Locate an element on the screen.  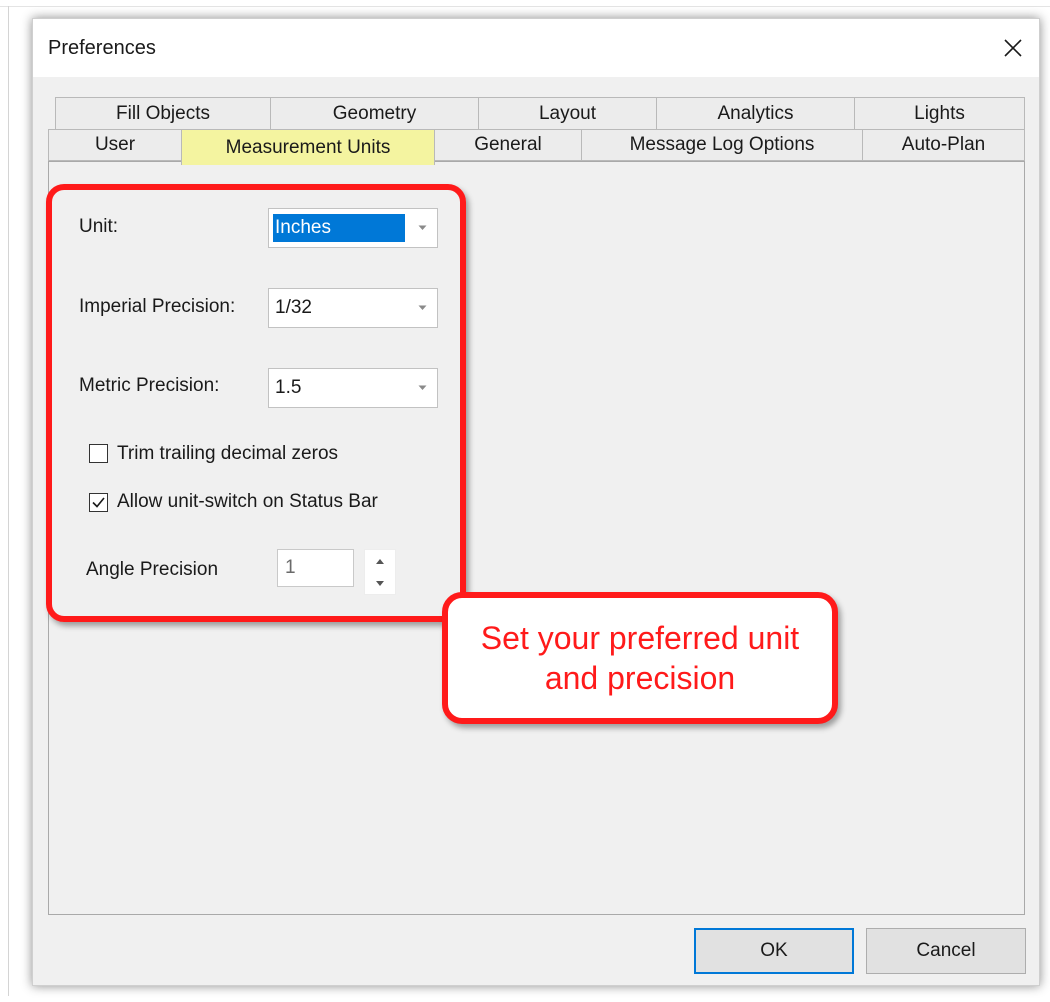
angle-precision-label: Angle Precision is located at coordinates (152, 569).